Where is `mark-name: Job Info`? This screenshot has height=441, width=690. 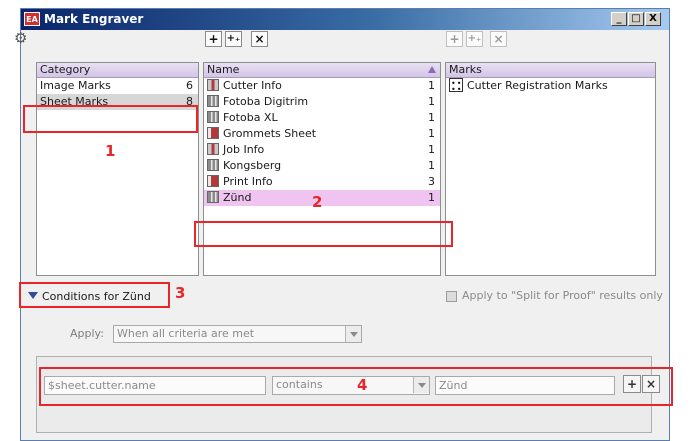 mark-name: Job Info is located at coordinates (244, 149).